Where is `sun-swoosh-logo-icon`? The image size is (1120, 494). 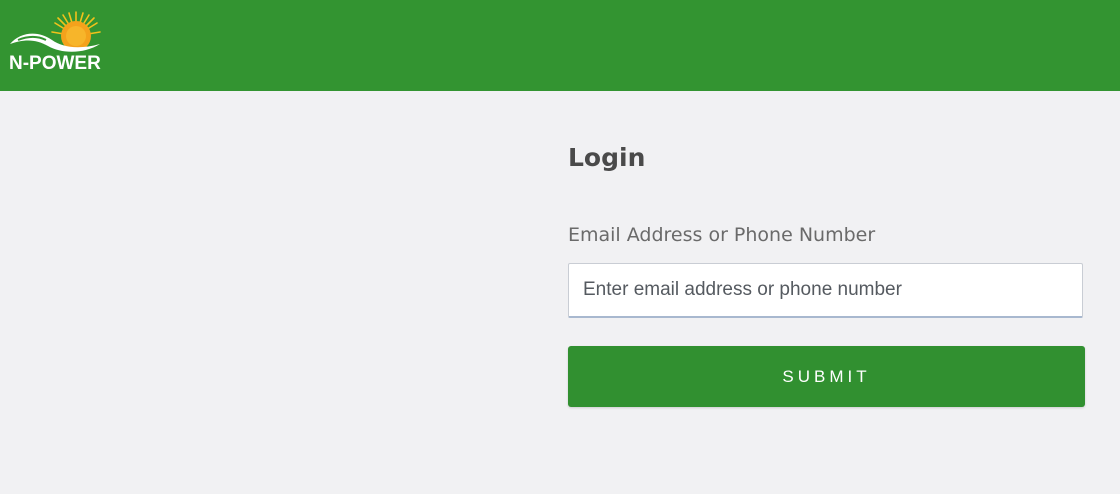
sun-swoosh-logo-icon is located at coordinates (55, 31).